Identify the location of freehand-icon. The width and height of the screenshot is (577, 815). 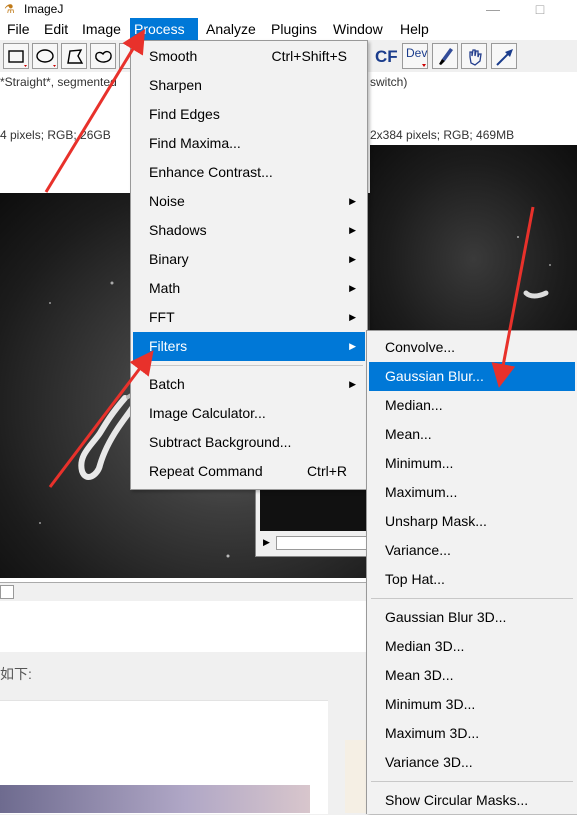
(103, 56).